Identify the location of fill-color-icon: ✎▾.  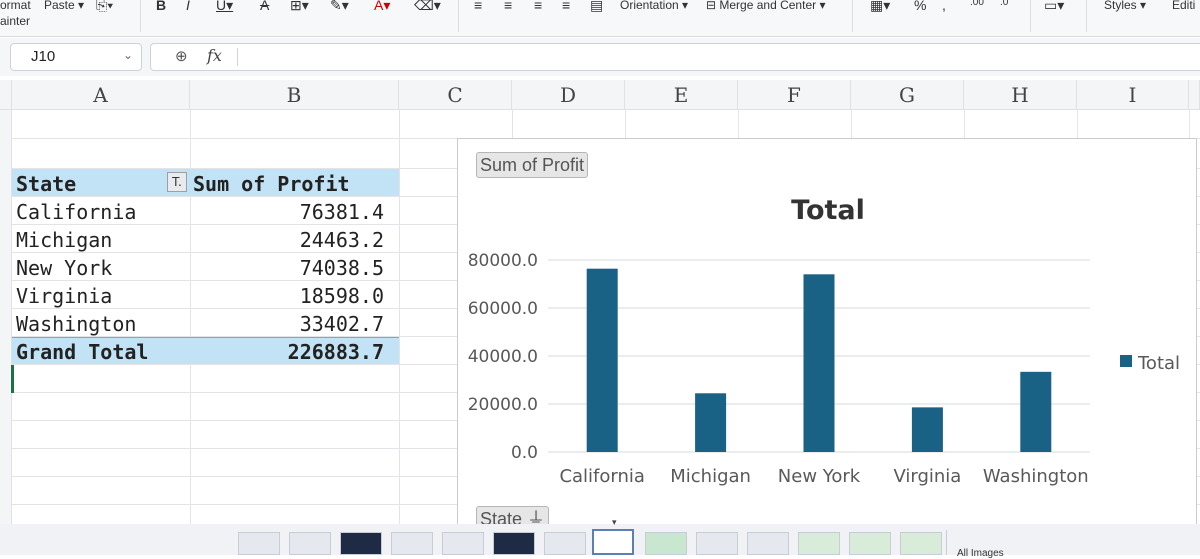
(339, 7).